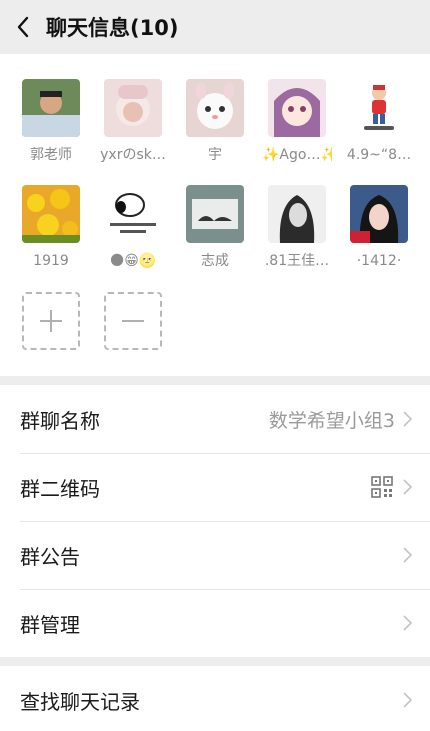 This screenshot has width=430, height=731. Describe the element at coordinates (215, 623) in the screenshot. I see `group-manage-row: 群管理` at that location.